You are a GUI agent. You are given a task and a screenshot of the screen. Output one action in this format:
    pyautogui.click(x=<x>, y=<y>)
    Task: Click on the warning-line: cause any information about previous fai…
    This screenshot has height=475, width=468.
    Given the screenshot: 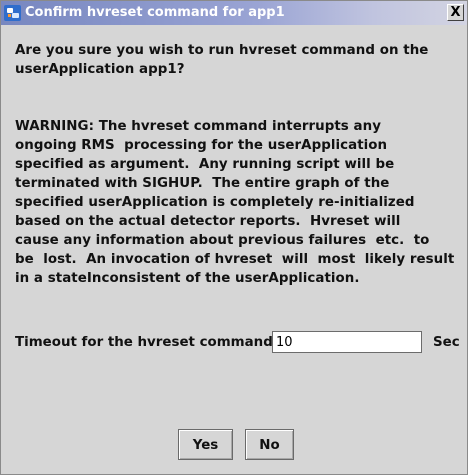 What is the action you would take?
    pyautogui.click(x=222, y=240)
    